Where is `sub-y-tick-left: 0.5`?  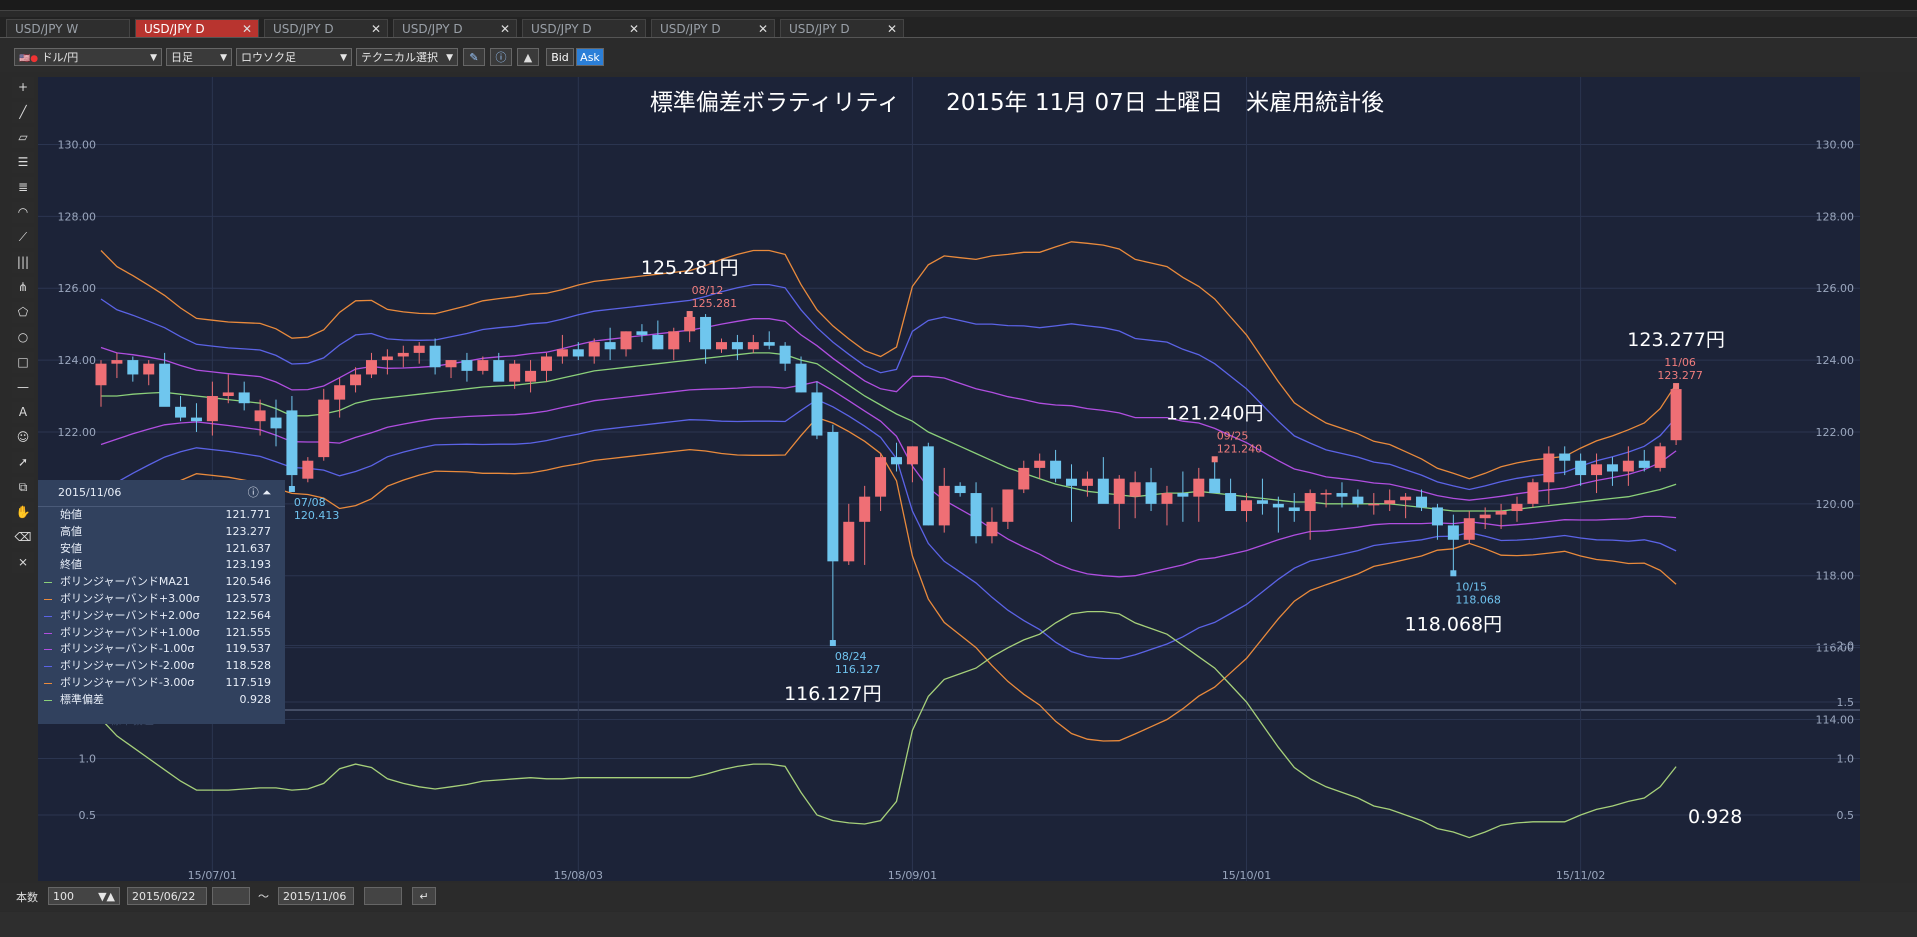
sub-y-tick-left: 0.5 is located at coordinates (88, 815).